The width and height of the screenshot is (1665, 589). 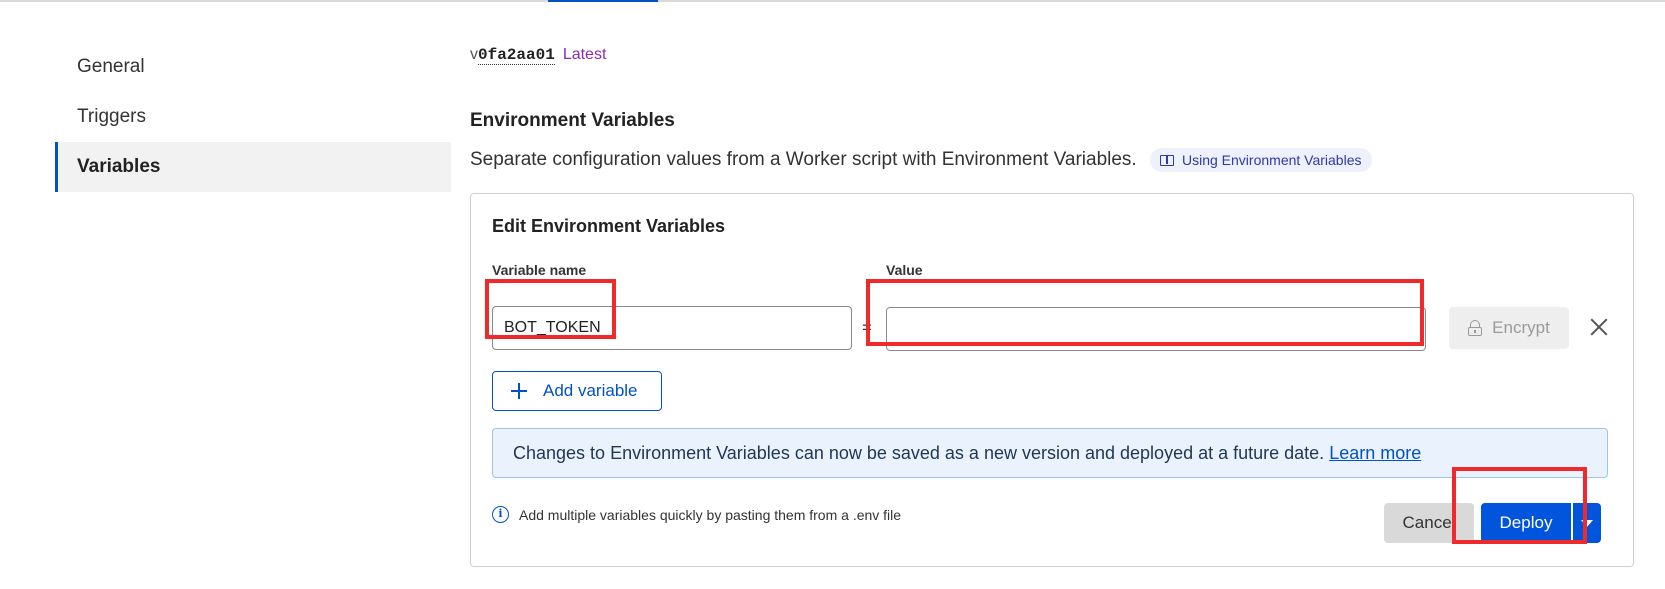 I want to click on version-info: v0fa2aa01 Latest, so click(x=538, y=55).